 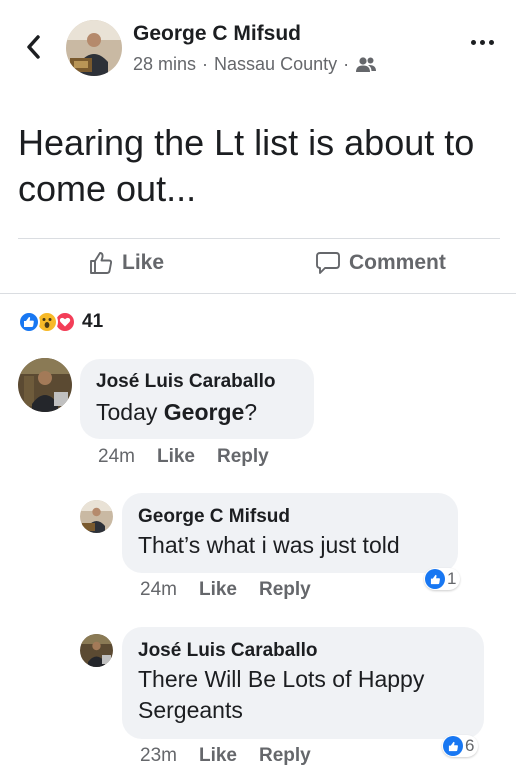 I want to click on friends-icon, so click(x=366, y=64).